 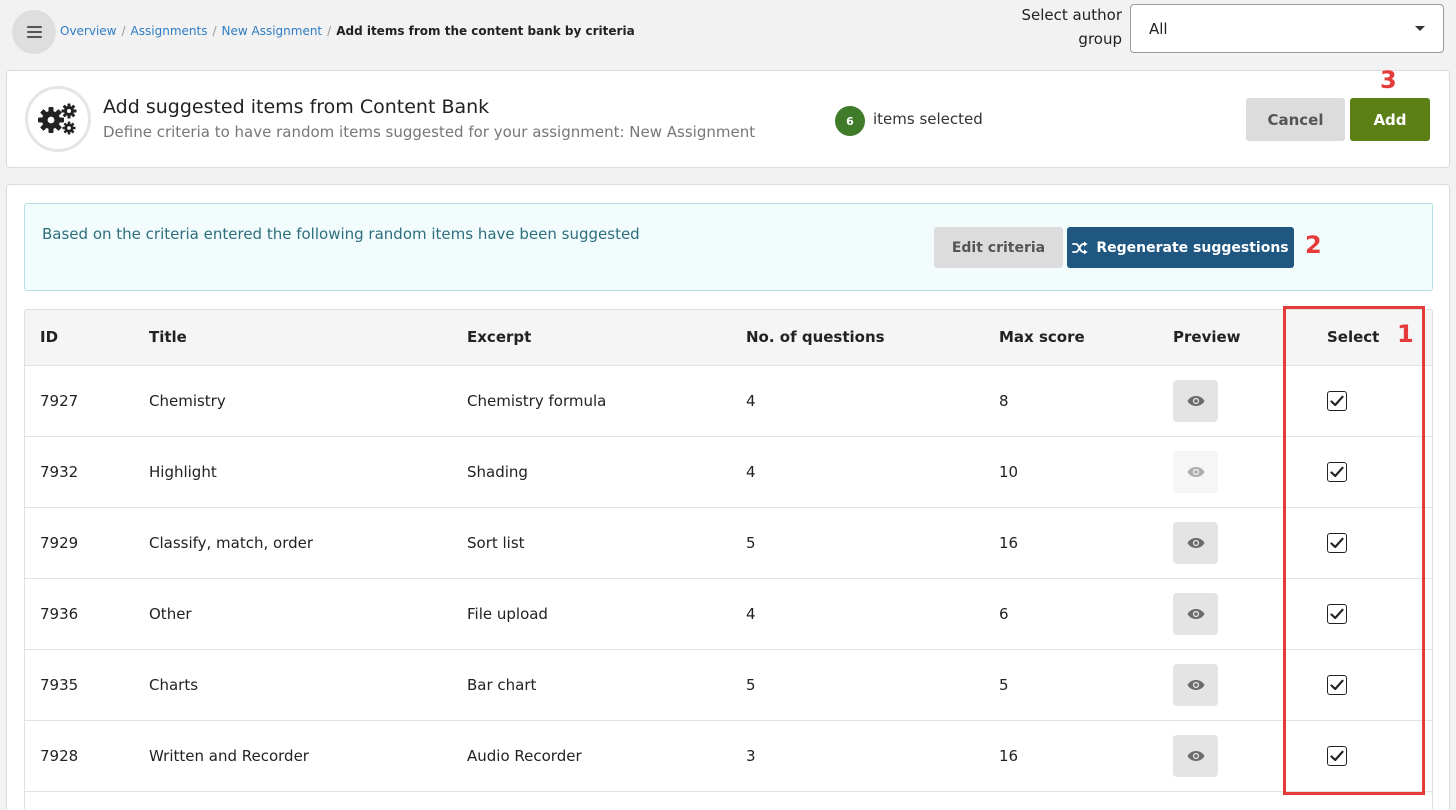 What do you see at coordinates (308, 338) in the screenshot?
I see `column-header-title: Title` at bounding box center [308, 338].